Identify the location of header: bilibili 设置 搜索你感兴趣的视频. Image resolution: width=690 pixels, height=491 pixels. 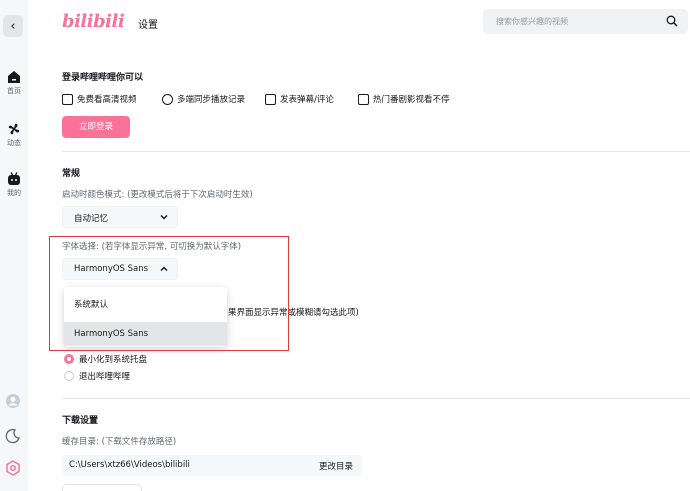
(359, 22).